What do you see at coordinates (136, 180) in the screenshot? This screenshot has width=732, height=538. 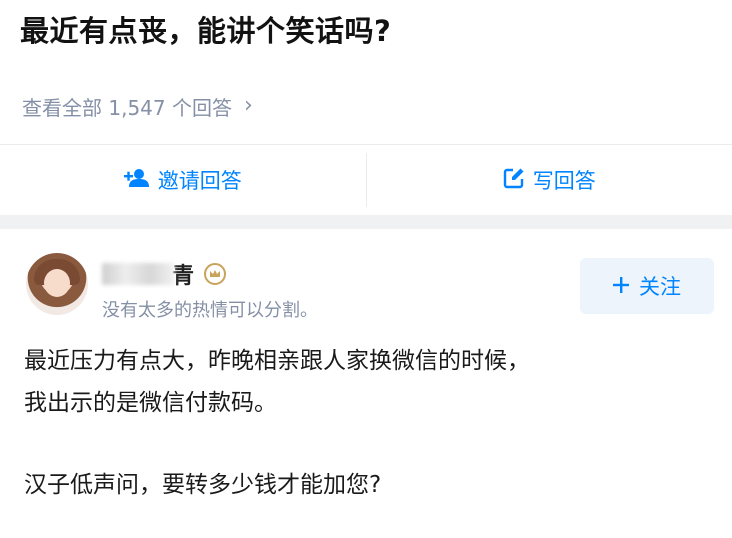 I see `add-user-icon` at bounding box center [136, 180].